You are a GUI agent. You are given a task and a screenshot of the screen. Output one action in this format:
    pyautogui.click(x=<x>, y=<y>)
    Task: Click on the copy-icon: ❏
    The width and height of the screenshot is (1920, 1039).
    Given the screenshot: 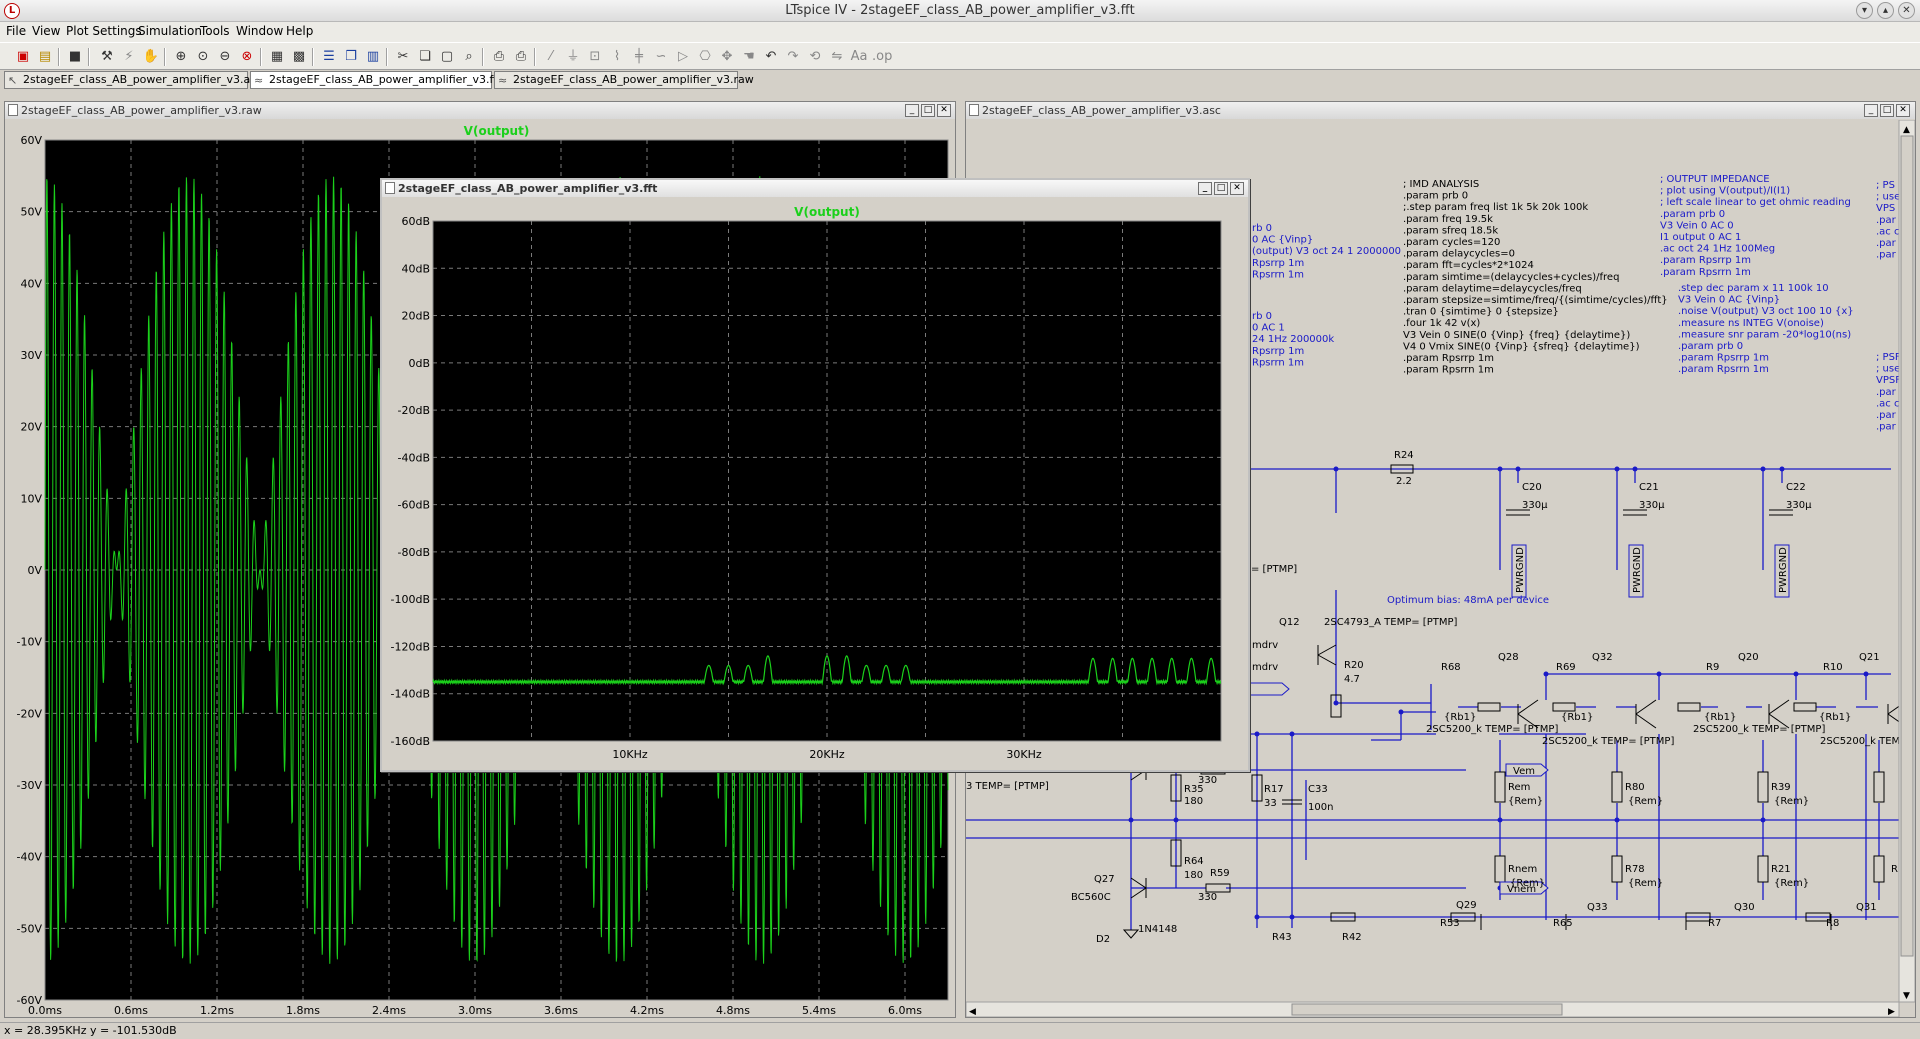 What is the action you would take?
    pyautogui.click(x=425, y=57)
    